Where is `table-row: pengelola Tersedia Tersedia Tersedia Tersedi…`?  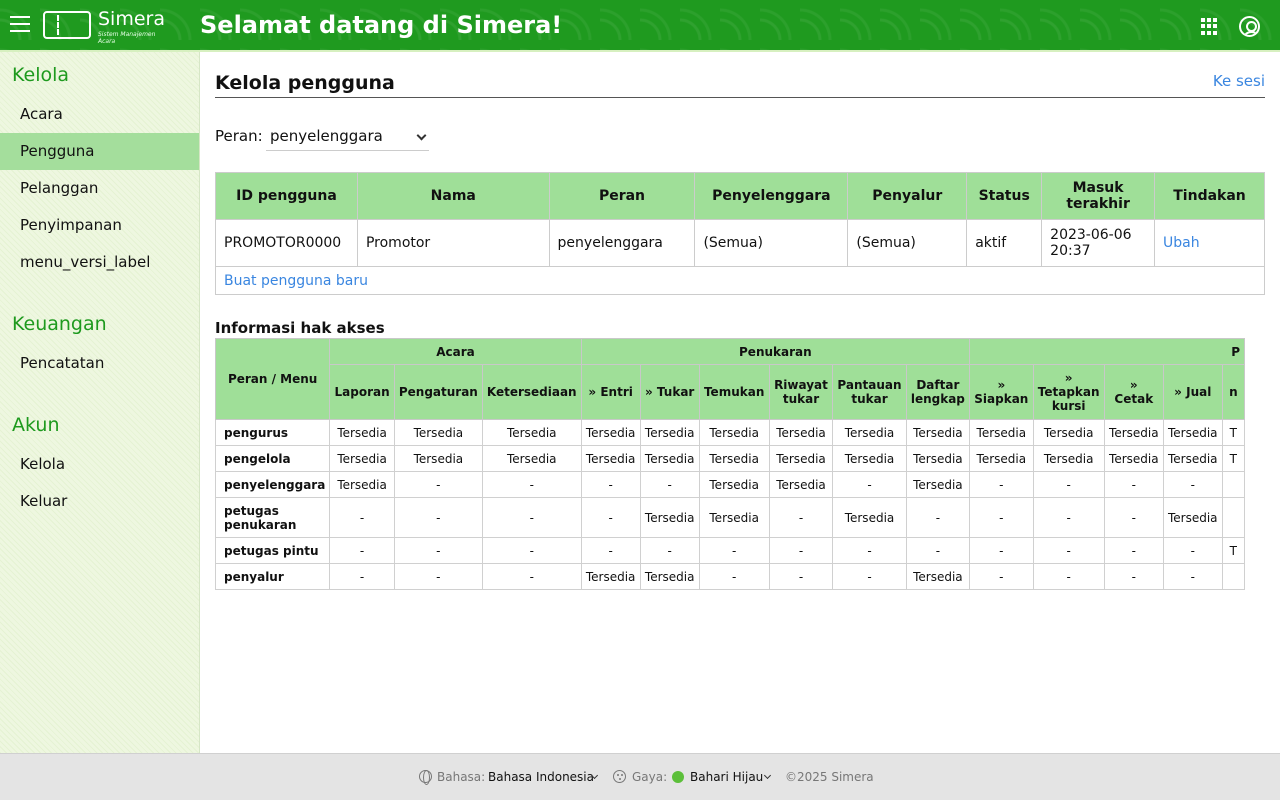 table-row: pengelola Tersedia Tersedia Tersedia Tersedi… is located at coordinates (730, 458).